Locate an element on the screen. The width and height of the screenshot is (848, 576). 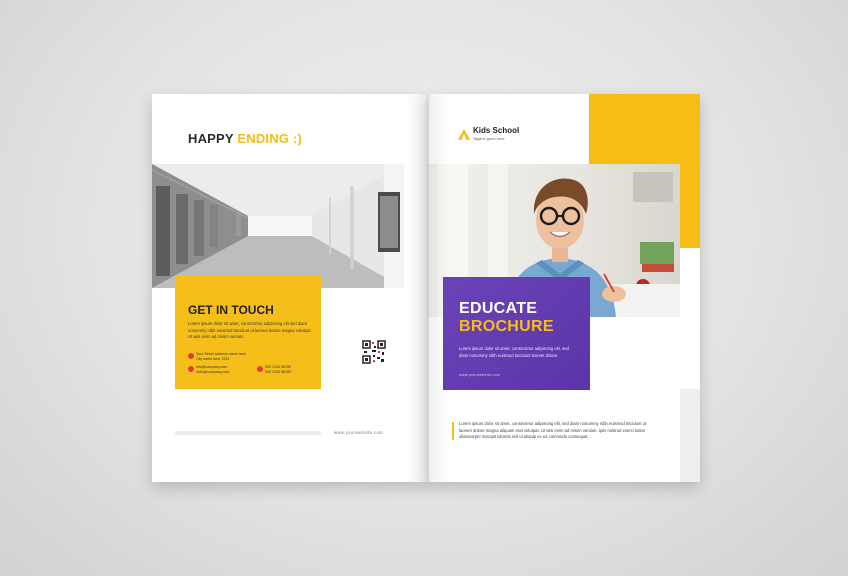
brochure-title-line-1: EDUCATE is located at coordinates (498, 308).